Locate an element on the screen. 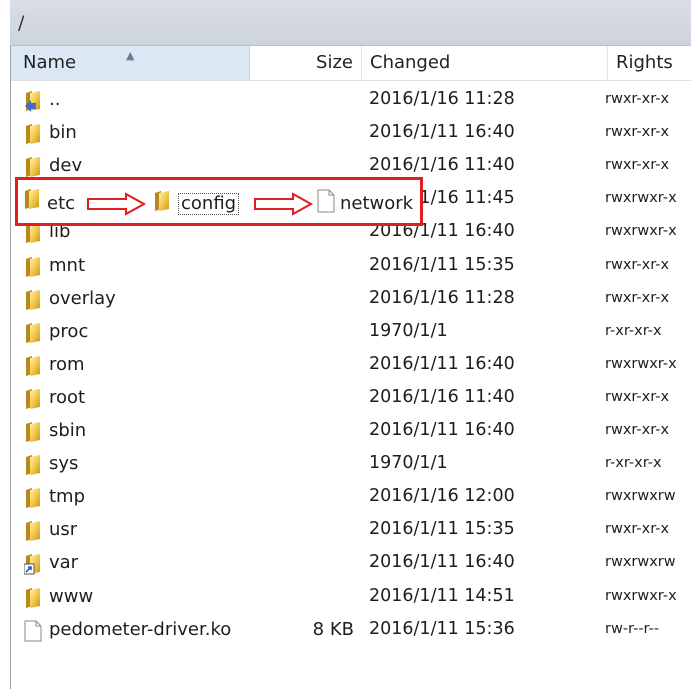 The height and width of the screenshot is (689, 691). column-changed-label: Changed is located at coordinates (410, 62).